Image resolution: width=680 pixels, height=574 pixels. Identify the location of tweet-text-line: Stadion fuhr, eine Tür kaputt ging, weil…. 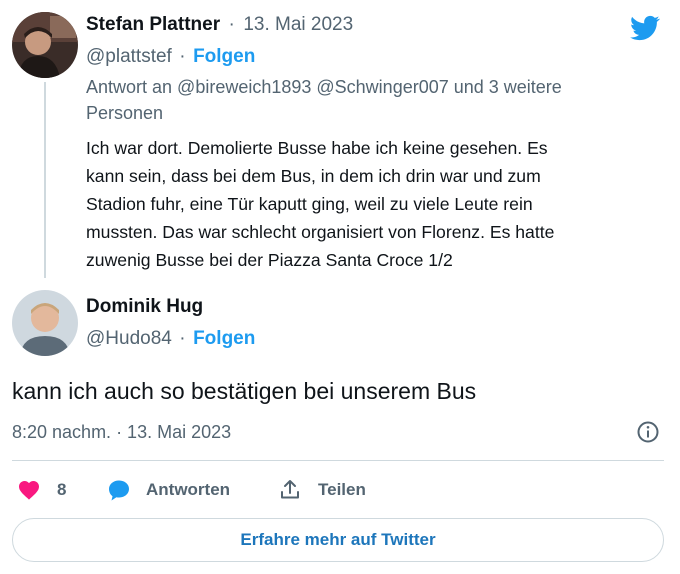
(309, 204).